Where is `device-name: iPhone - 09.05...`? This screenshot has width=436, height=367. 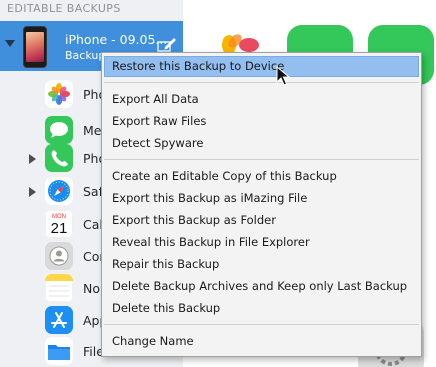
device-name: iPhone - 09.05... is located at coordinates (116, 39).